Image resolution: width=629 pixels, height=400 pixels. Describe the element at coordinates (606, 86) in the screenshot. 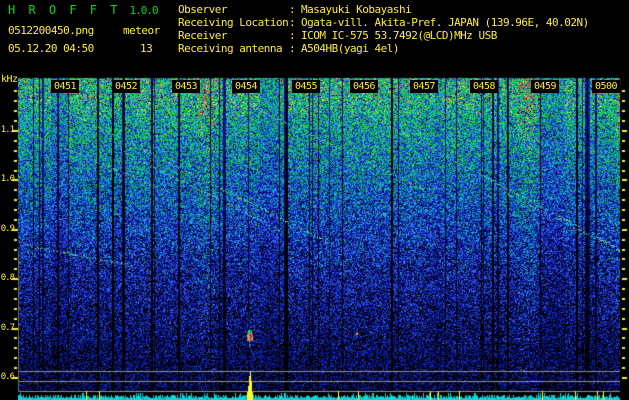

I see `time-label: 0500` at that location.